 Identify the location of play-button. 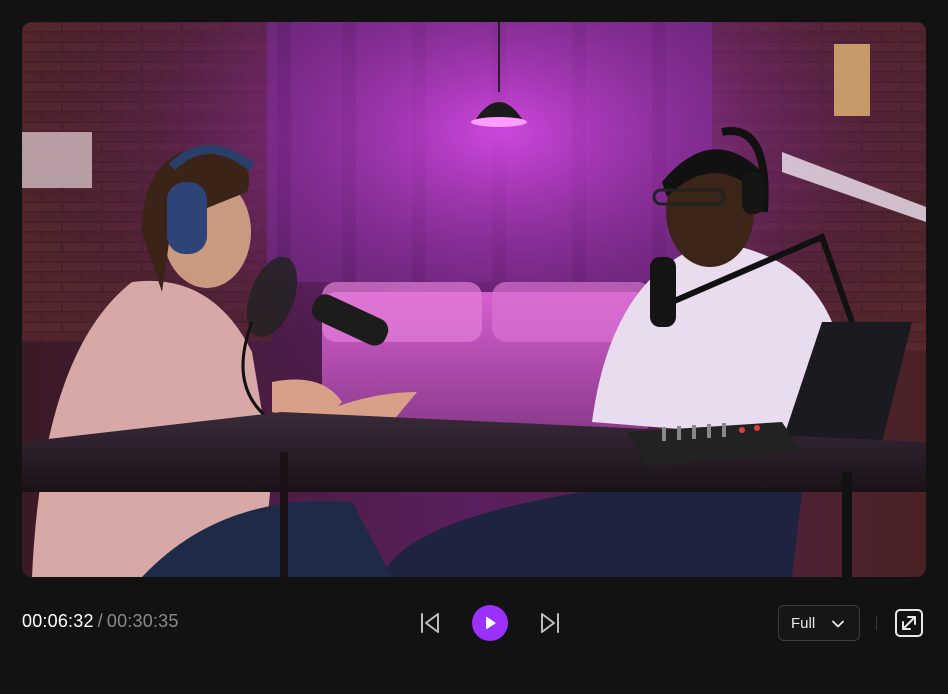
(490, 623).